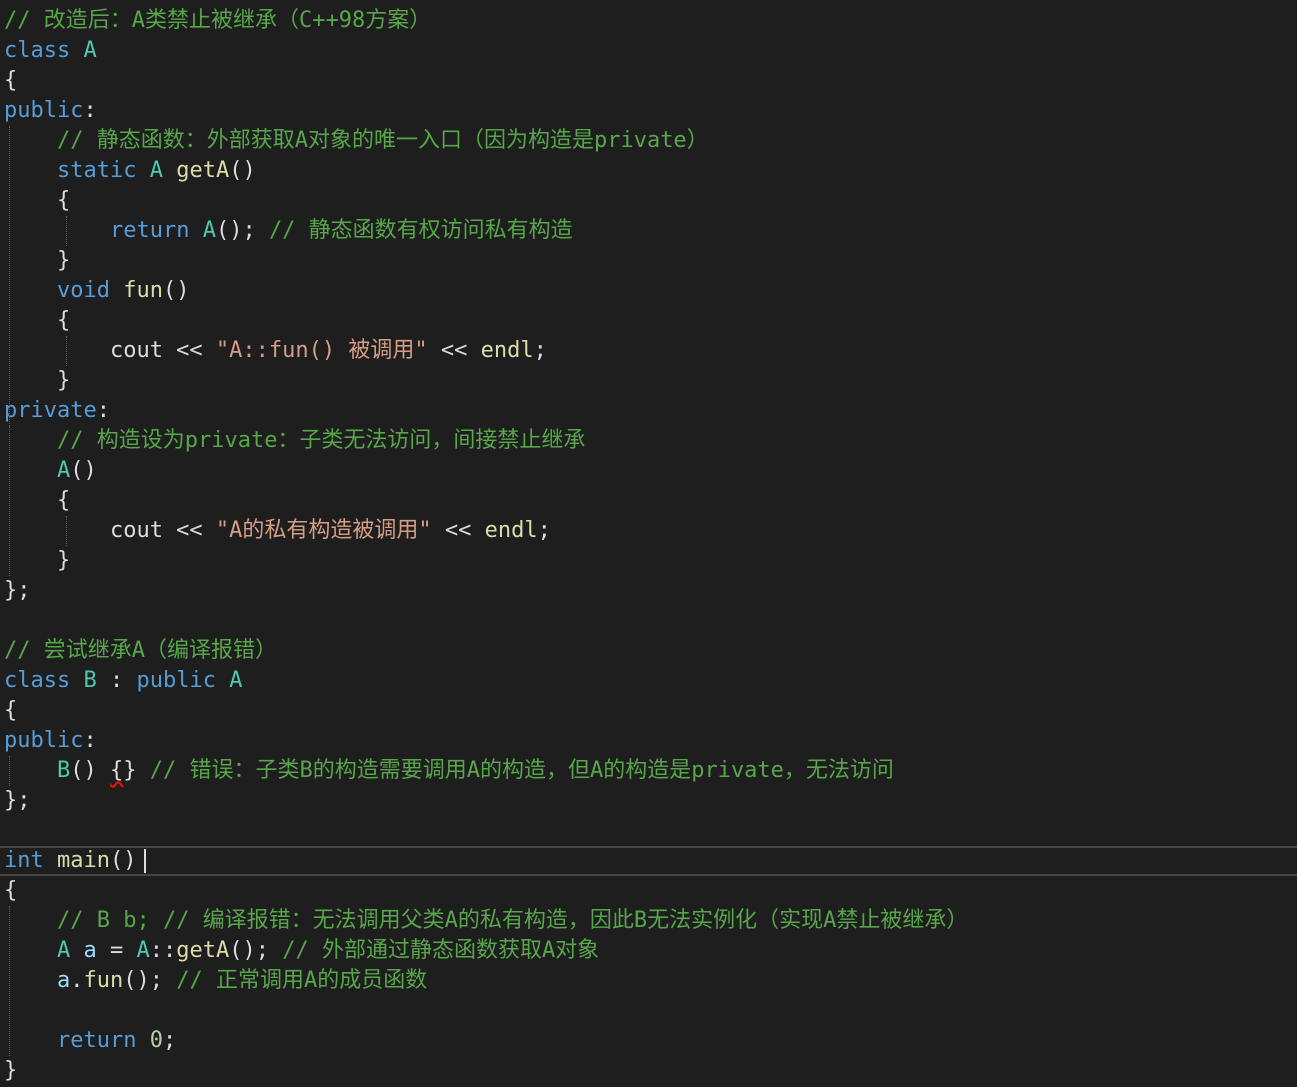  I want to click on code-line: A a = A::getA(); // 外部通过静态函数获取A对象, so click(648, 951).